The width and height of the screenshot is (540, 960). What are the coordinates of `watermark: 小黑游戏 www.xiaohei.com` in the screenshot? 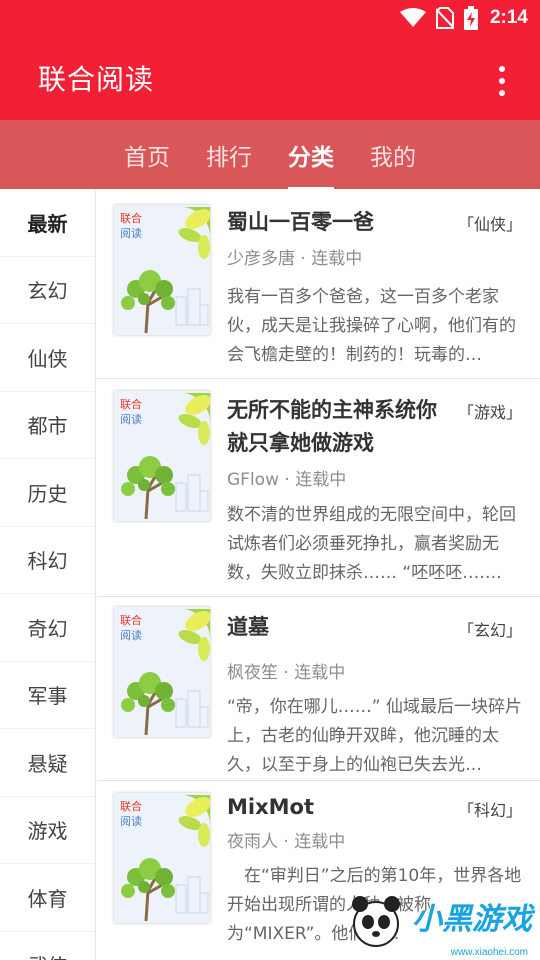 It's located at (441, 920).